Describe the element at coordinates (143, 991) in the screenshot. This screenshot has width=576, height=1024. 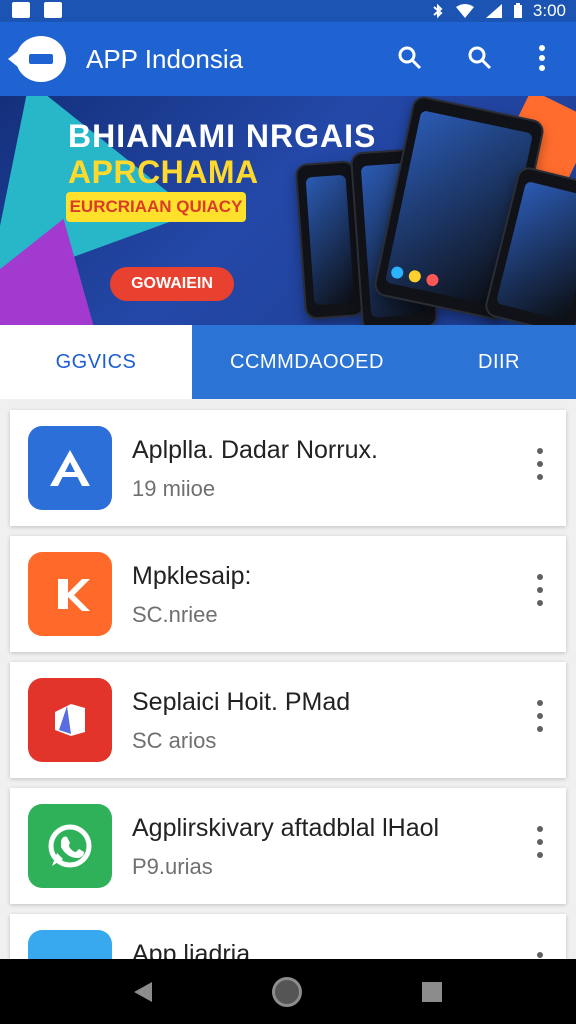
I see `back-triangle-icon` at that location.